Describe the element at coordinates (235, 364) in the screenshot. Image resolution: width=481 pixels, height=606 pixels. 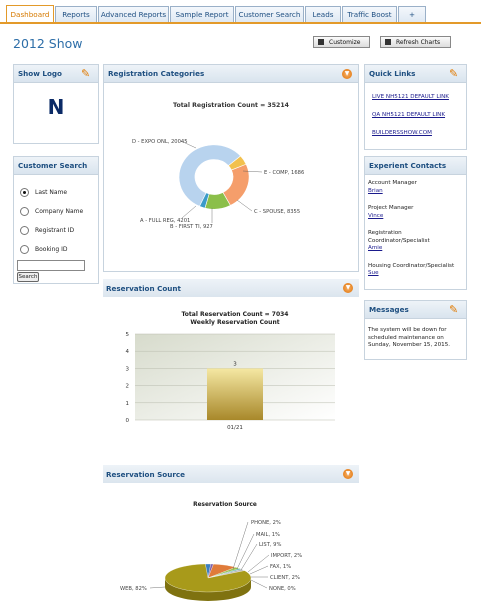
I see `bar-data-label: 3` at that location.